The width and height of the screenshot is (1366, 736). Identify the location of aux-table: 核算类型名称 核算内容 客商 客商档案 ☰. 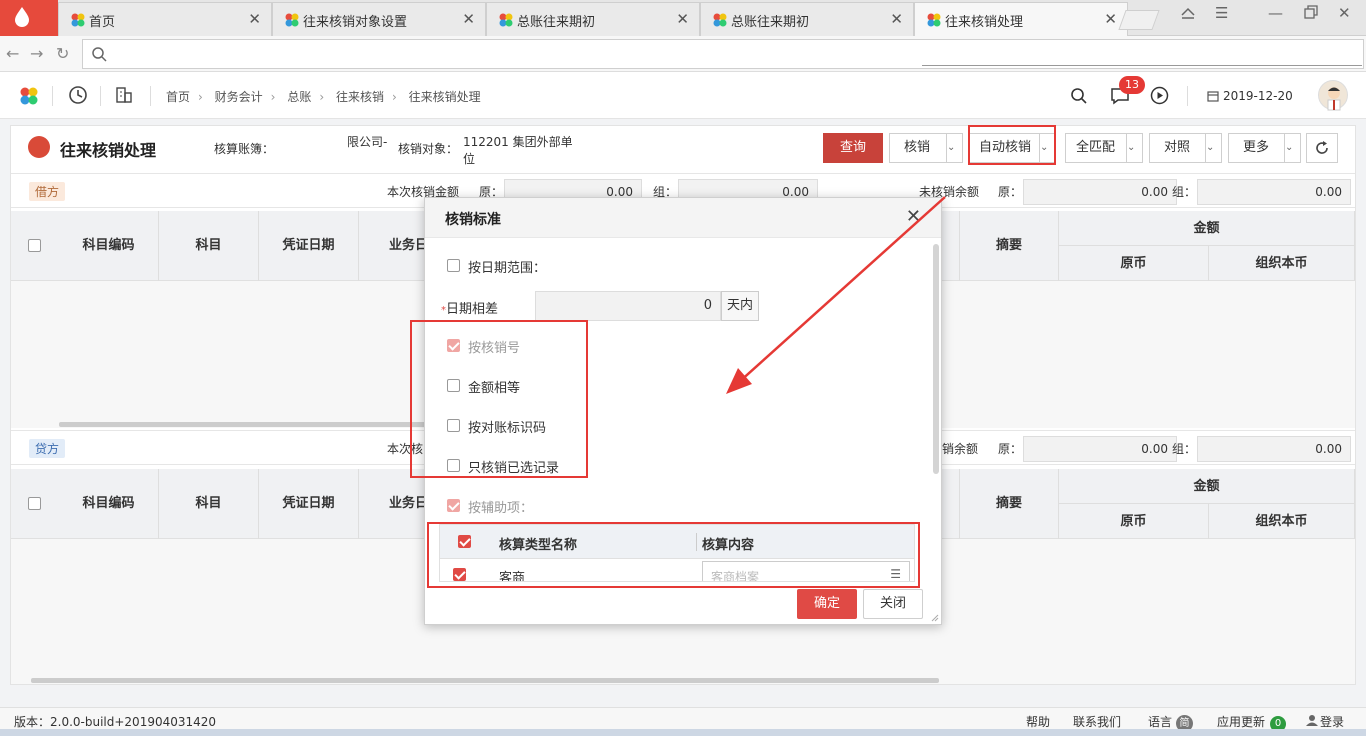
(677, 553).